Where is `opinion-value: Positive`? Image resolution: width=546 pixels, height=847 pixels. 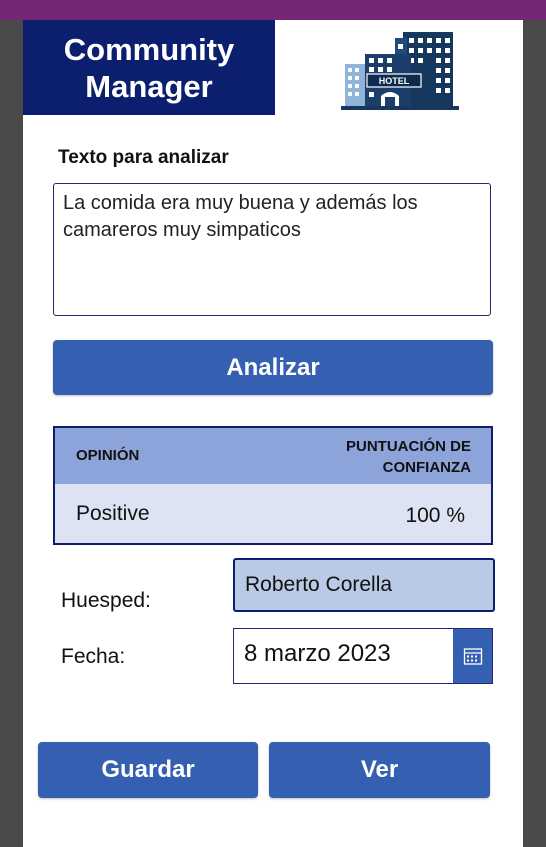
opinion-value: Positive is located at coordinates (113, 513).